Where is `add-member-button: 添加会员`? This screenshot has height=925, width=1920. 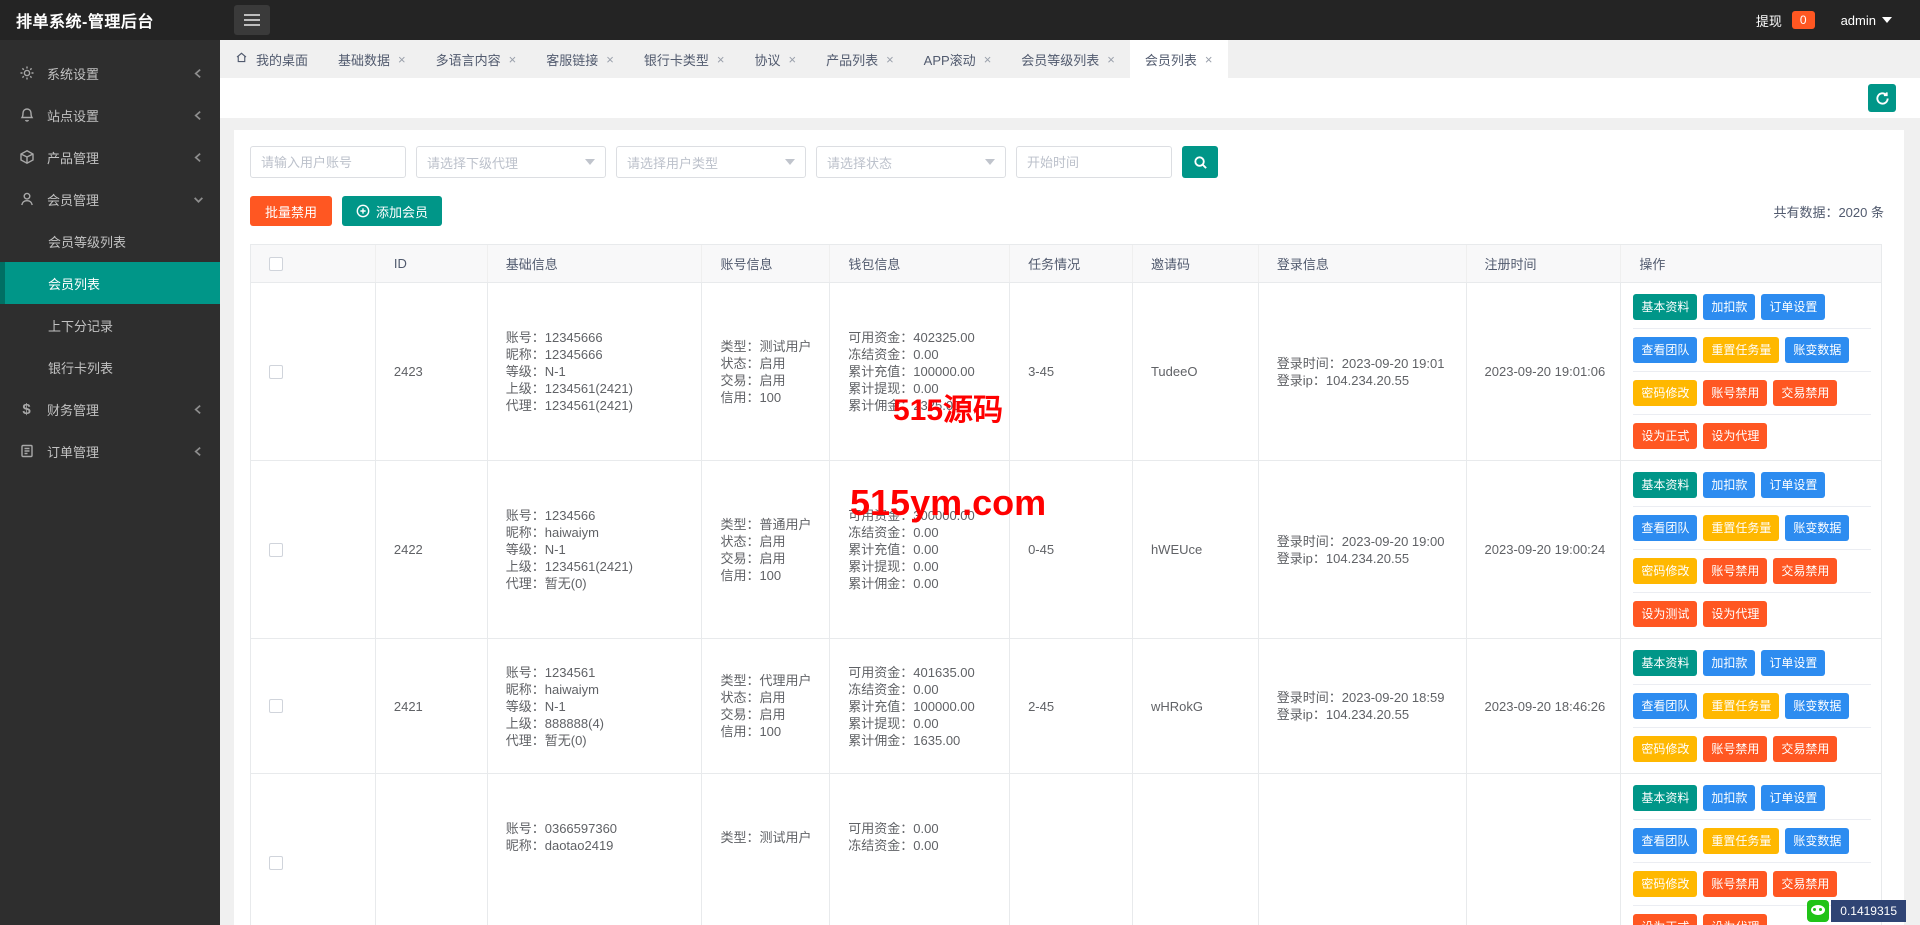
add-member-button: 添加会员 is located at coordinates (392, 211).